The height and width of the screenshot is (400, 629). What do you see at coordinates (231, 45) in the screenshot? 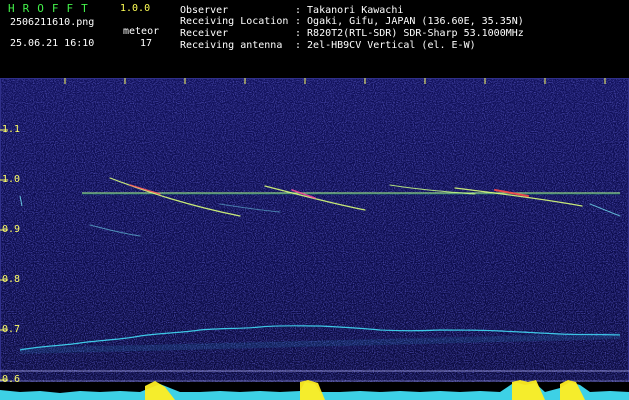
I see `info-antenna-label: Receiving antenna` at bounding box center [231, 45].